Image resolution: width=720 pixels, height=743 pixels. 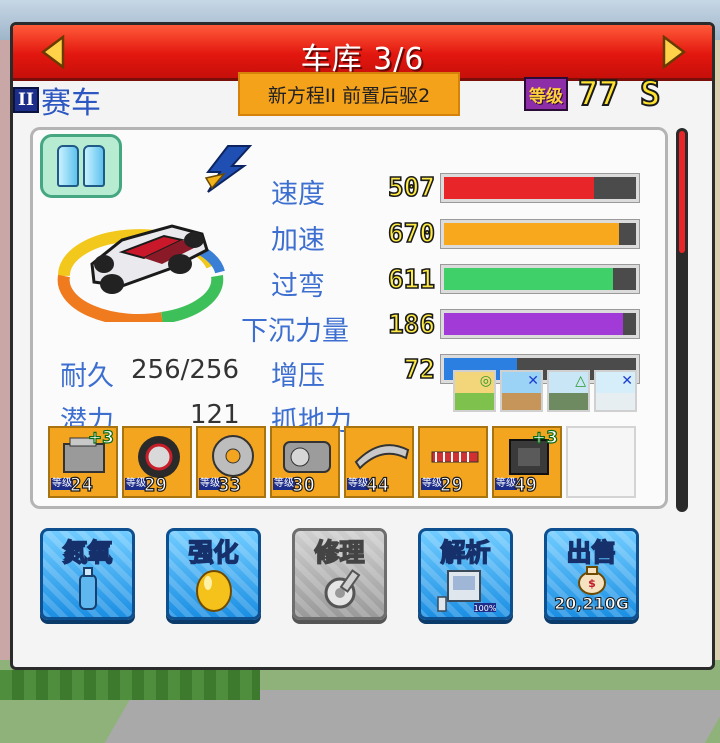 I want to click on rough-road-grip-icon: △, so click(x=568, y=391).